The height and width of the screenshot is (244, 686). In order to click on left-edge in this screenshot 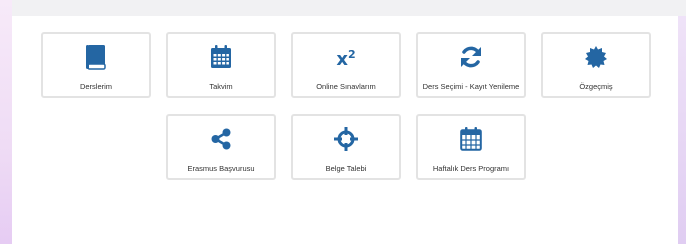, I will do `click(6, 122)`.